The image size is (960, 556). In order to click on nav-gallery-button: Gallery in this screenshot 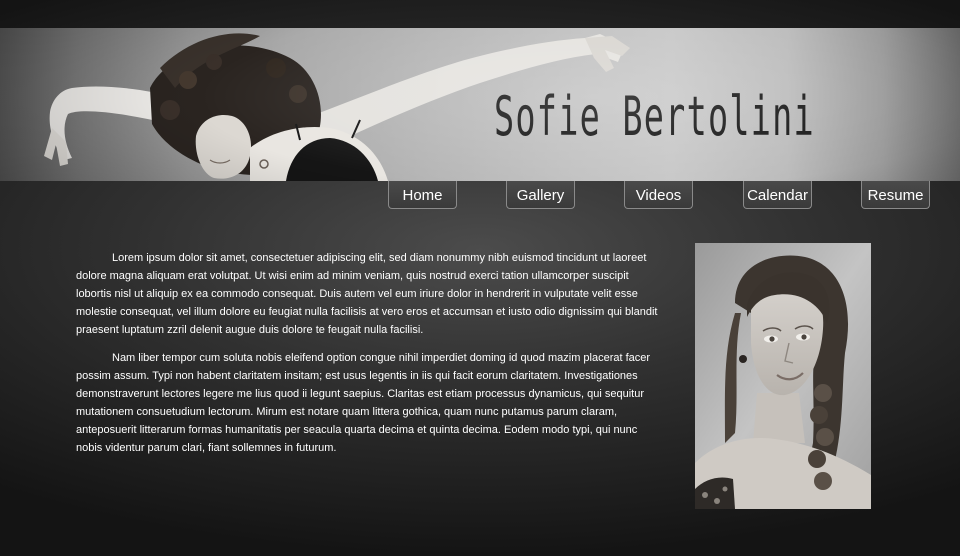, I will do `click(540, 195)`.